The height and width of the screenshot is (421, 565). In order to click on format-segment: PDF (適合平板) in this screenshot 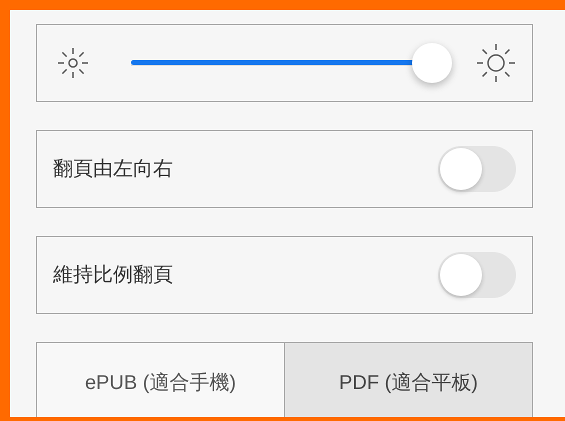, I will do `click(408, 380)`.